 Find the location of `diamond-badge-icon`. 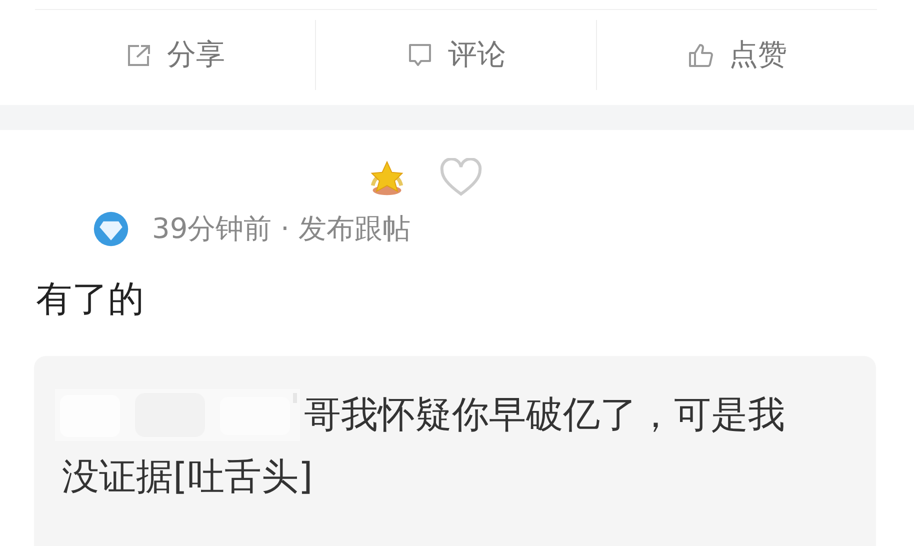

diamond-badge-icon is located at coordinates (111, 229).